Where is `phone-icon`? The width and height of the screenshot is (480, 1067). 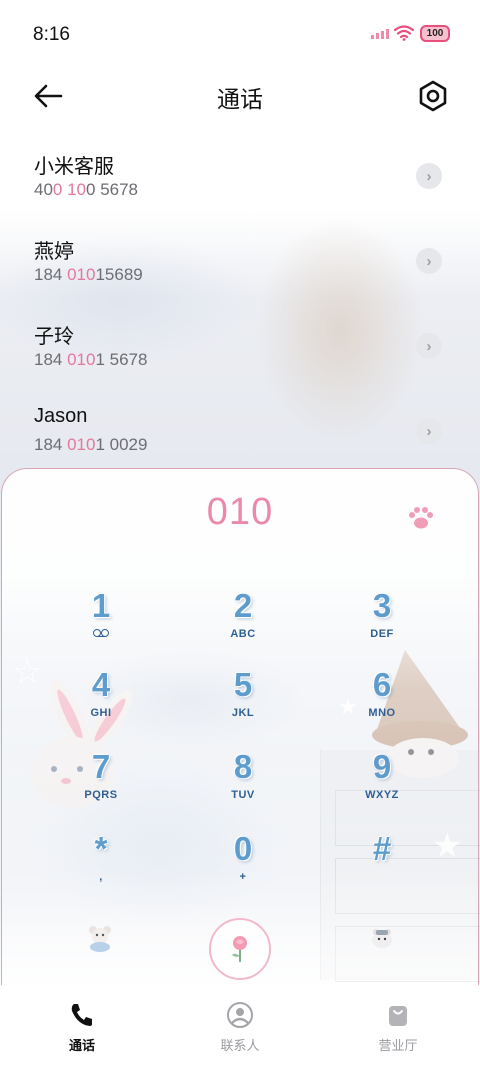
phone-icon is located at coordinates (81, 1015).